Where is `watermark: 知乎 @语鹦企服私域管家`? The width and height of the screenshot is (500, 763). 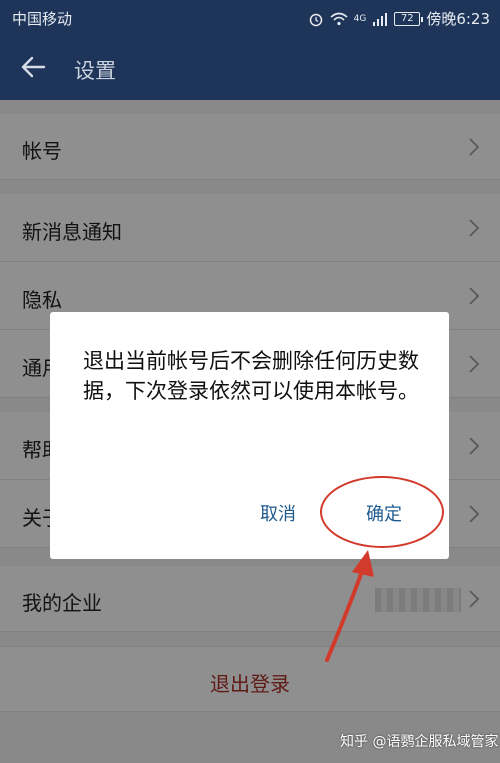
watermark: 知乎 @语鹦企服私域管家 is located at coordinates (419, 742).